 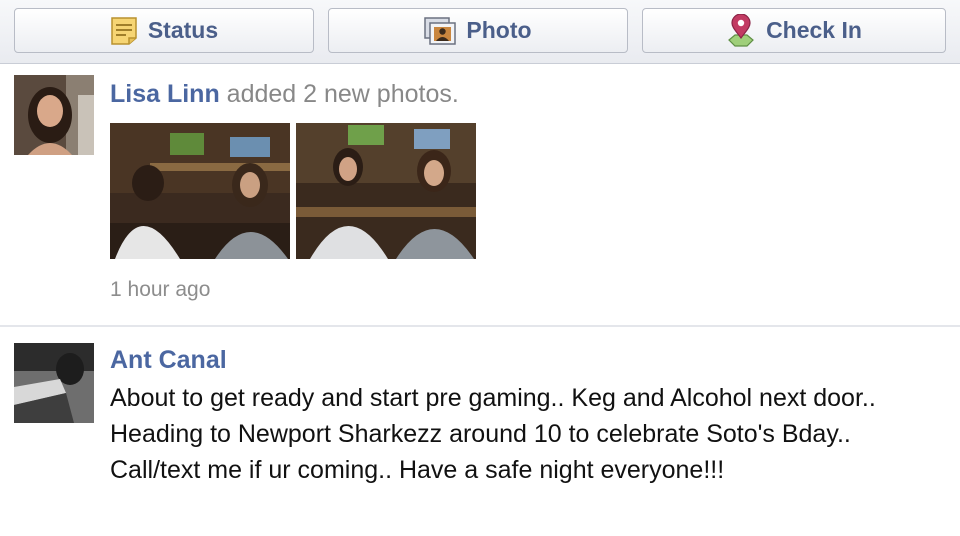 What do you see at coordinates (814, 30) in the screenshot?
I see `check-in-button-label: Check In` at bounding box center [814, 30].